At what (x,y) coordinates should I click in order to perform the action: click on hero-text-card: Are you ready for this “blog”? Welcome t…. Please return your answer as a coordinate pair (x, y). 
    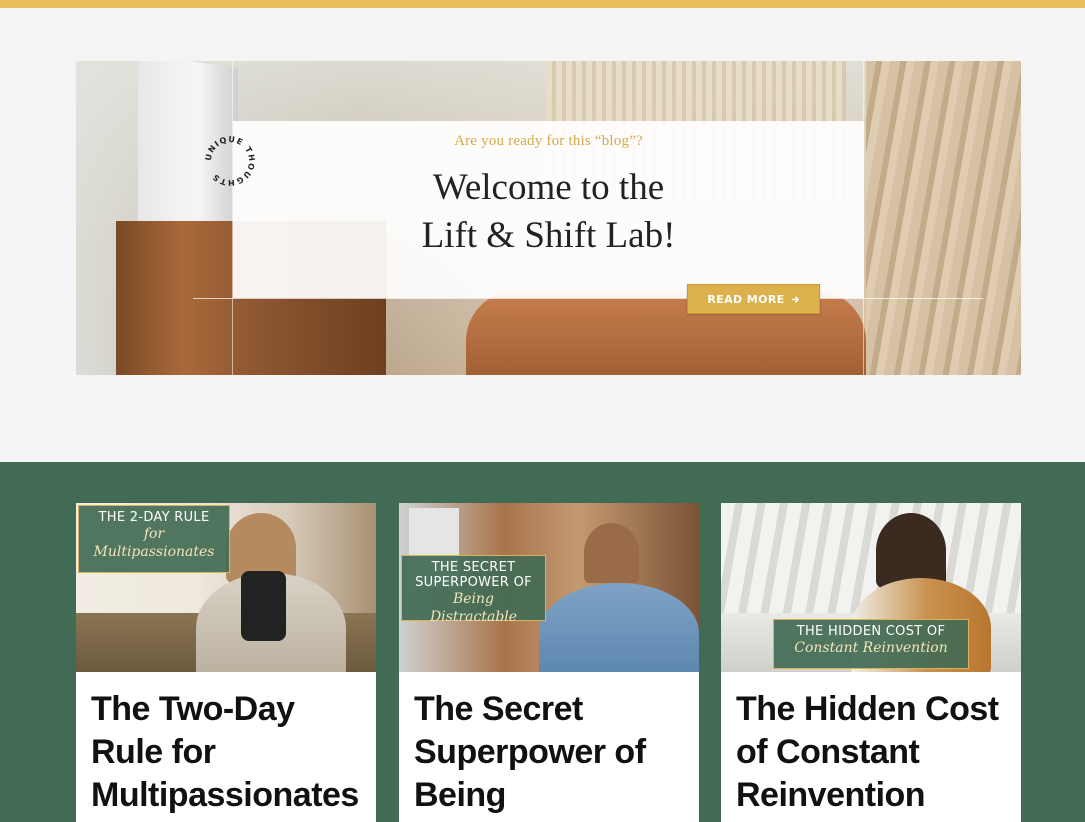
    Looking at the image, I should click on (548, 209).